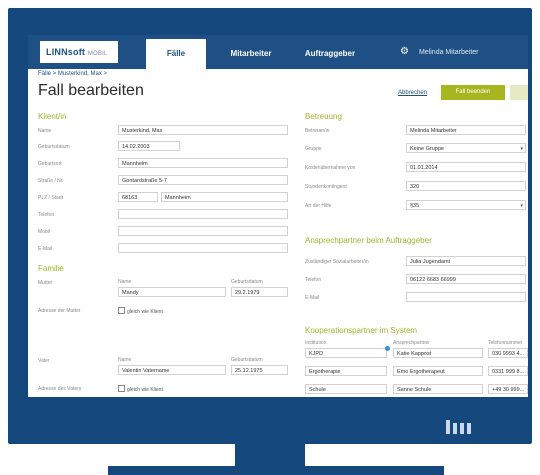  I want to click on mother-name-field: Mandy, so click(172, 292).